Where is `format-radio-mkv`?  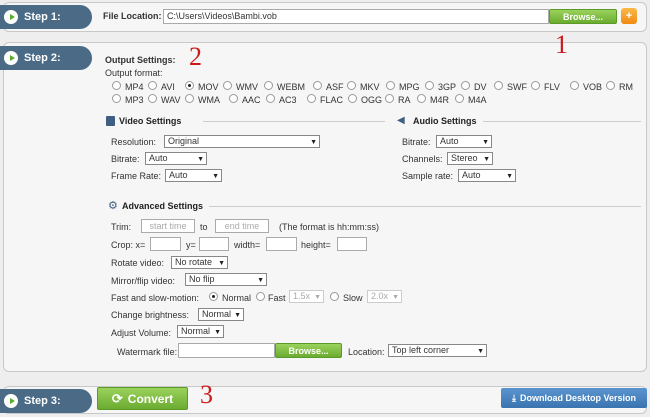
format-radio-mkv is located at coordinates (351, 85).